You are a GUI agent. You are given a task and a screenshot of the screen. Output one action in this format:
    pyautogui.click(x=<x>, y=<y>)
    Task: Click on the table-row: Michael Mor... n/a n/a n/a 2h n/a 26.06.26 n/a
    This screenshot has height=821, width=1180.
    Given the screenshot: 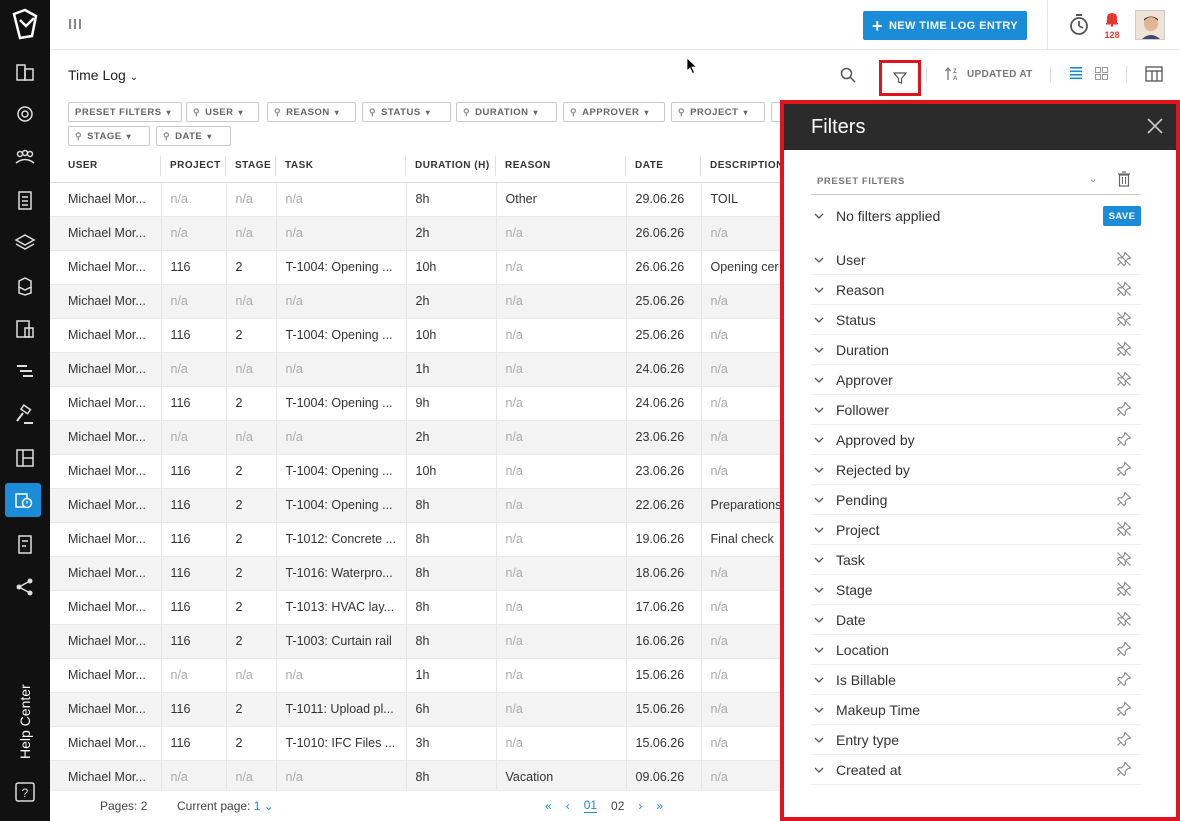 What is the action you would take?
    pyautogui.click(x=417, y=233)
    